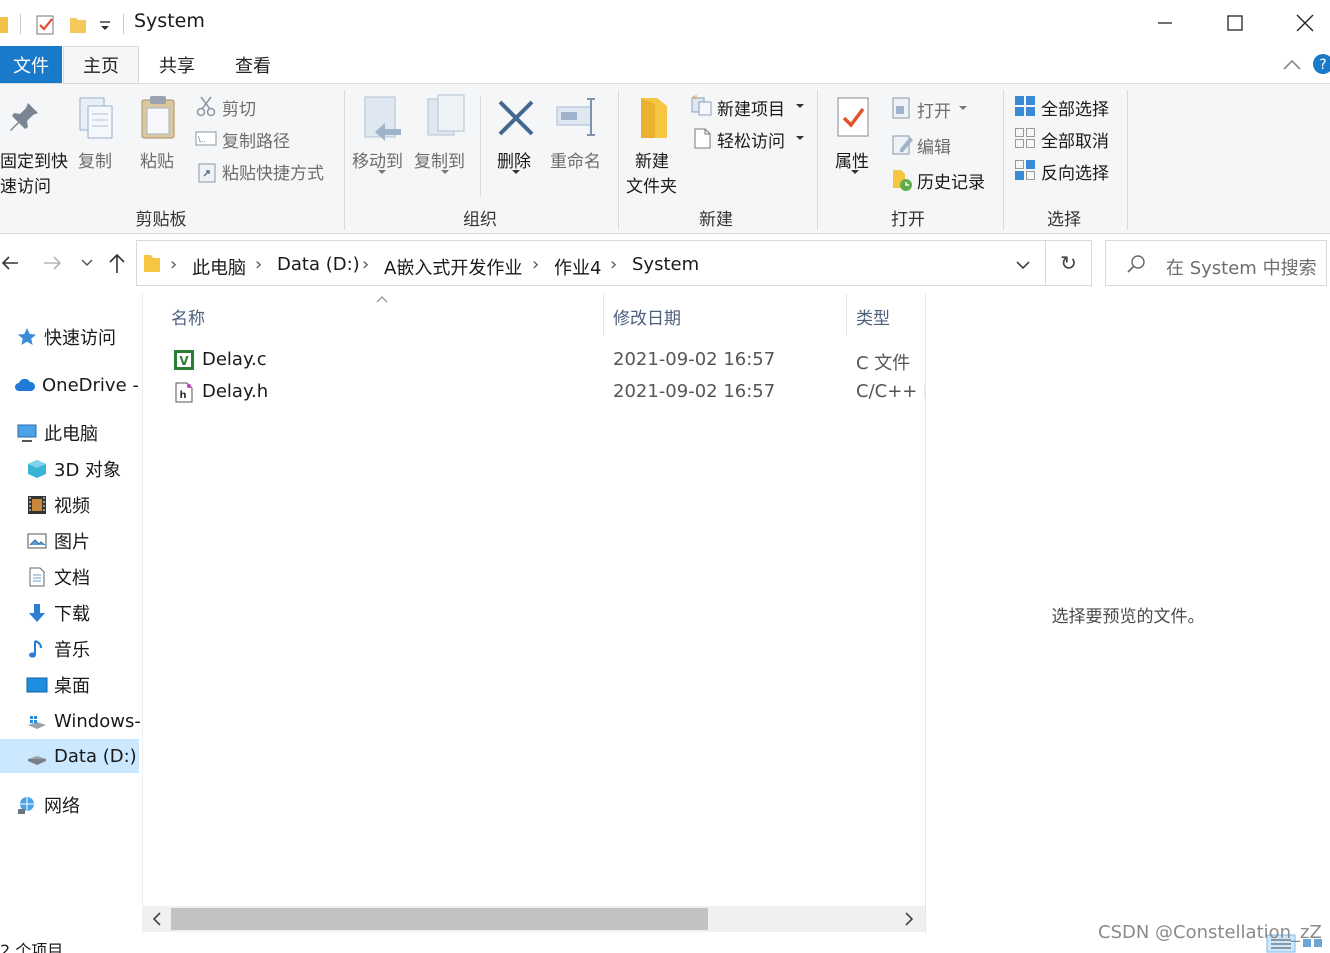 This screenshot has height=953, width=1330. I want to click on pin-label-line2: 速访问, so click(25, 187).